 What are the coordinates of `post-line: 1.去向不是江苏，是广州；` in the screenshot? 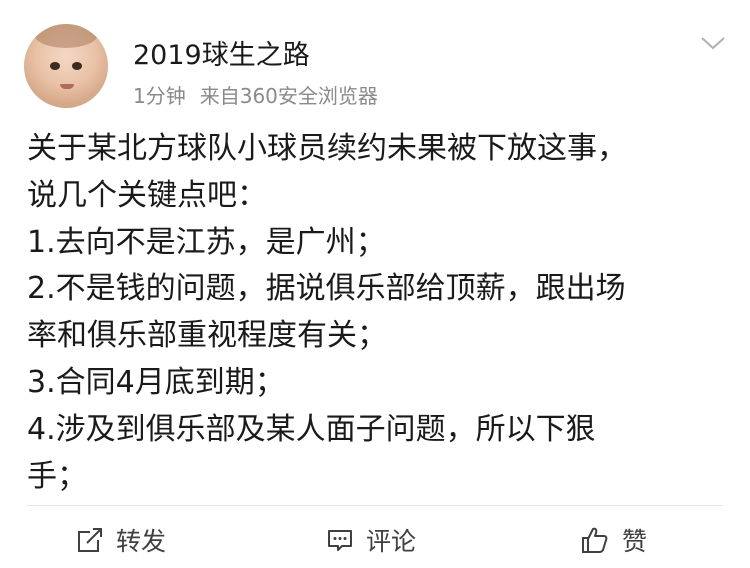 It's located at (206, 242).